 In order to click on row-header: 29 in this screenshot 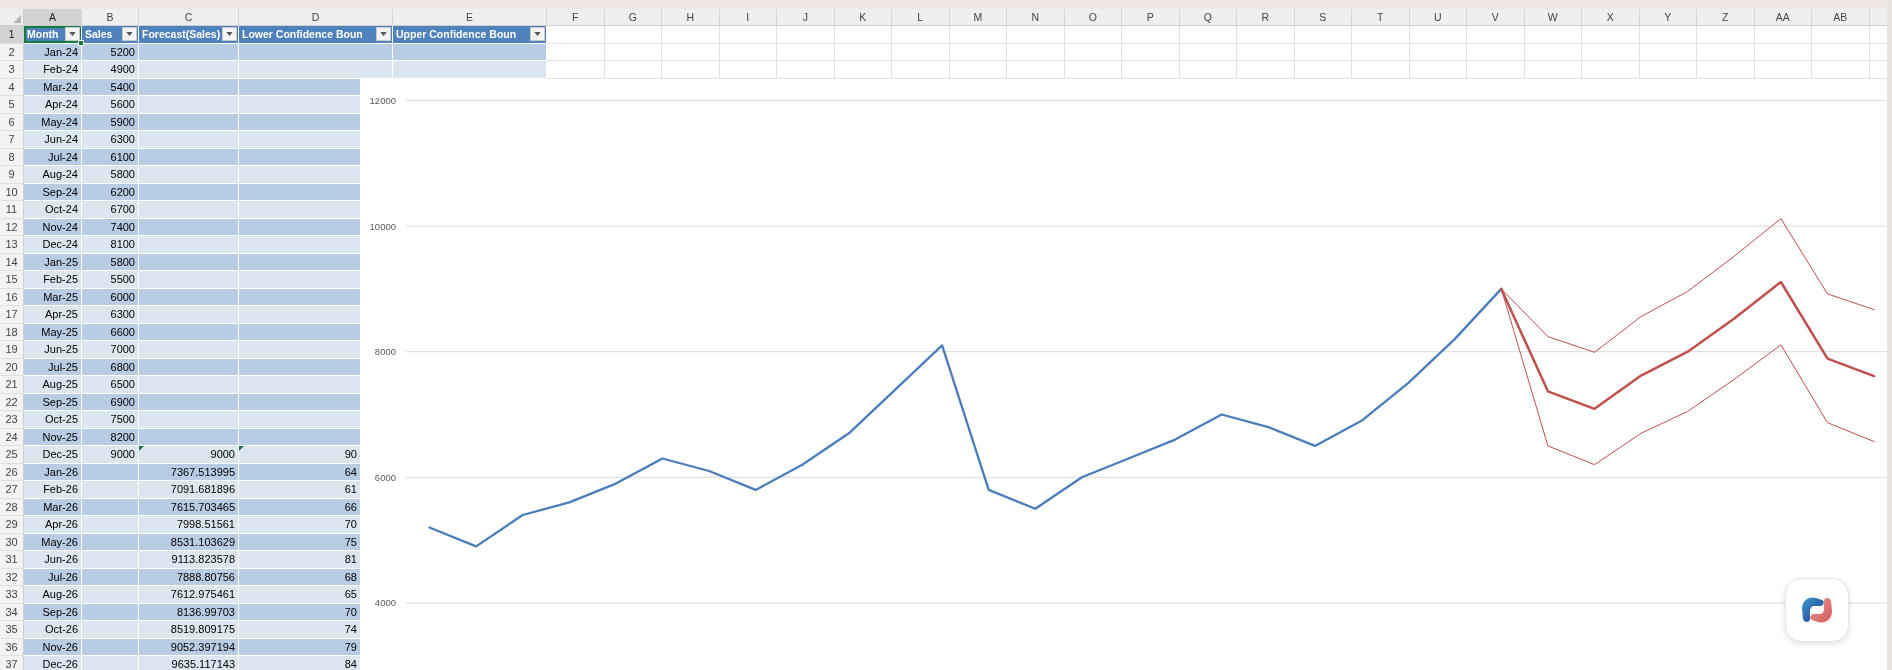, I will do `click(12, 525)`.